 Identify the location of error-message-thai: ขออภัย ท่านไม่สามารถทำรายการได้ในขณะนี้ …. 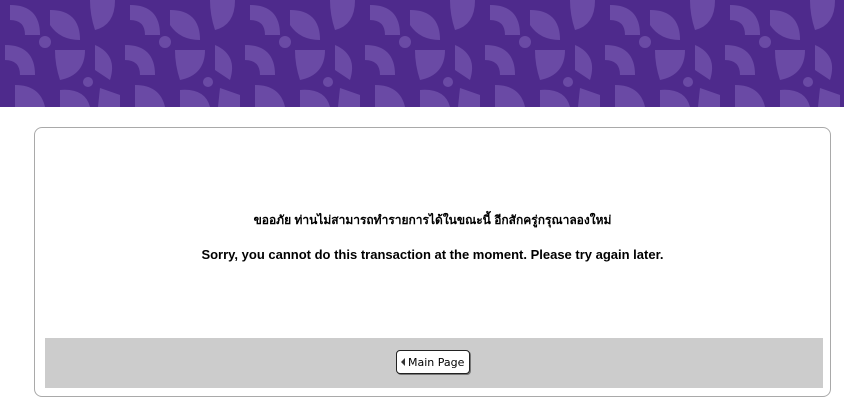
(432, 220).